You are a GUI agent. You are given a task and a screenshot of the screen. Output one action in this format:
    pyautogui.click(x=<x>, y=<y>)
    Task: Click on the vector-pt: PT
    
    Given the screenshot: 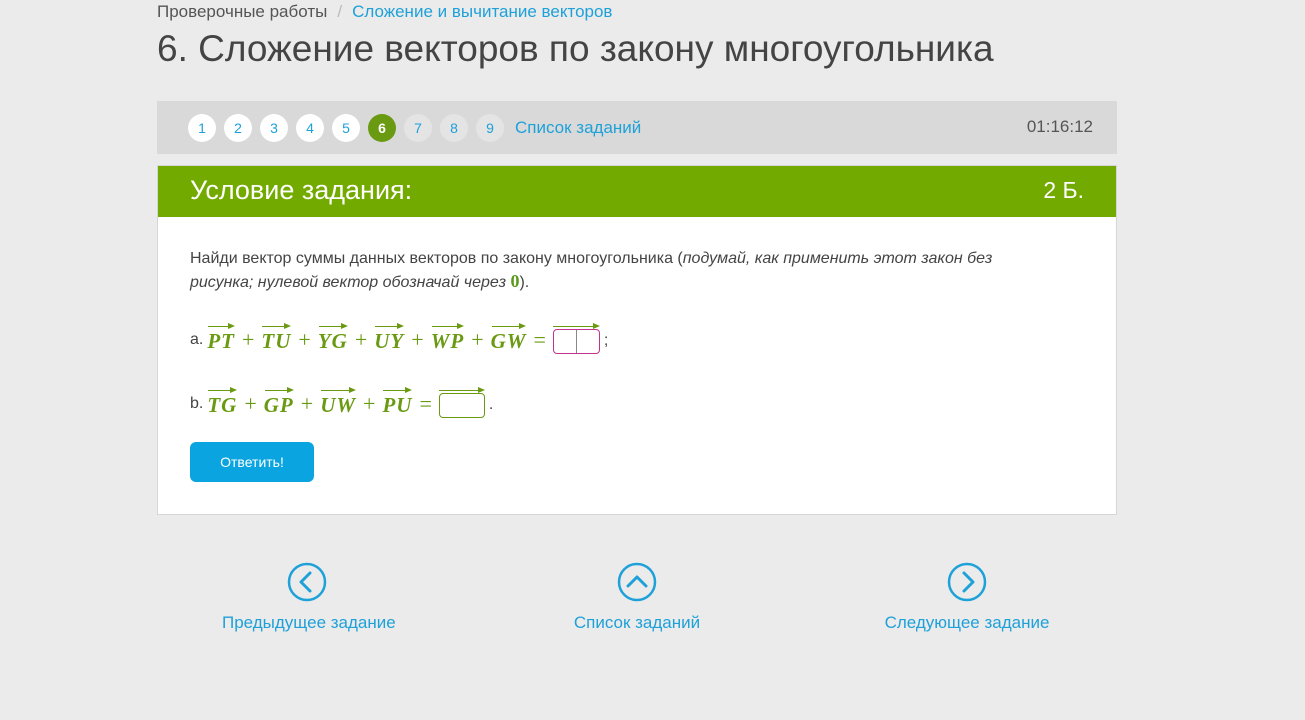 What is the action you would take?
    pyautogui.click(x=221, y=338)
    